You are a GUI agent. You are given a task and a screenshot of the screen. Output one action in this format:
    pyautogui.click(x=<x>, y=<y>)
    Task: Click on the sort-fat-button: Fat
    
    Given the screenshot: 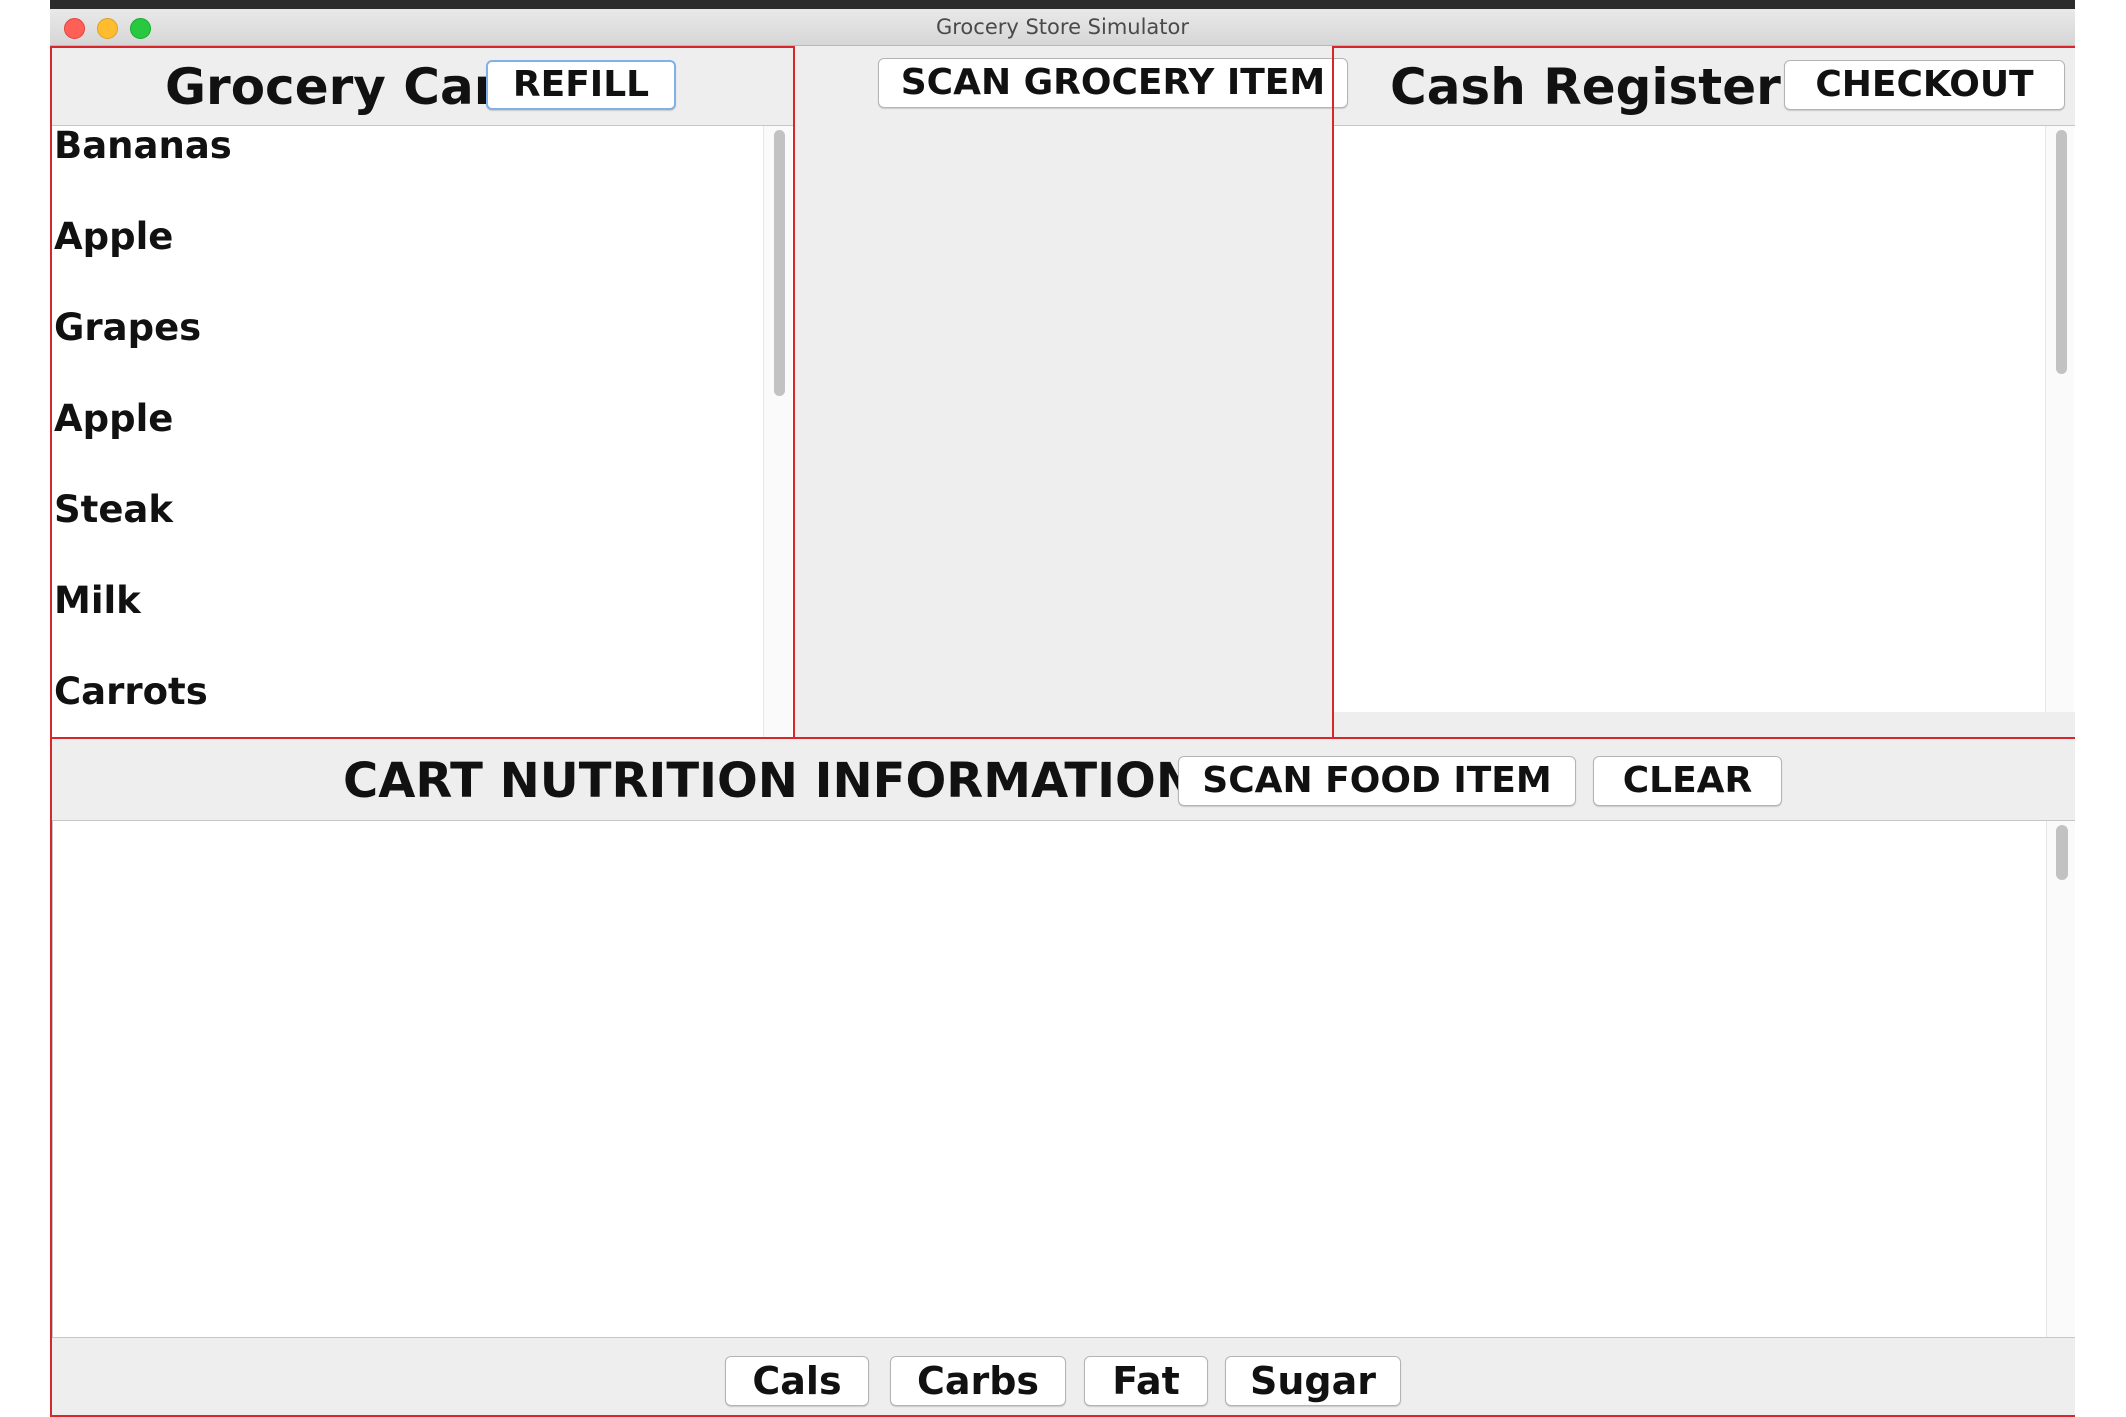 What is the action you would take?
    pyautogui.click(x=1146, y=1381)
    